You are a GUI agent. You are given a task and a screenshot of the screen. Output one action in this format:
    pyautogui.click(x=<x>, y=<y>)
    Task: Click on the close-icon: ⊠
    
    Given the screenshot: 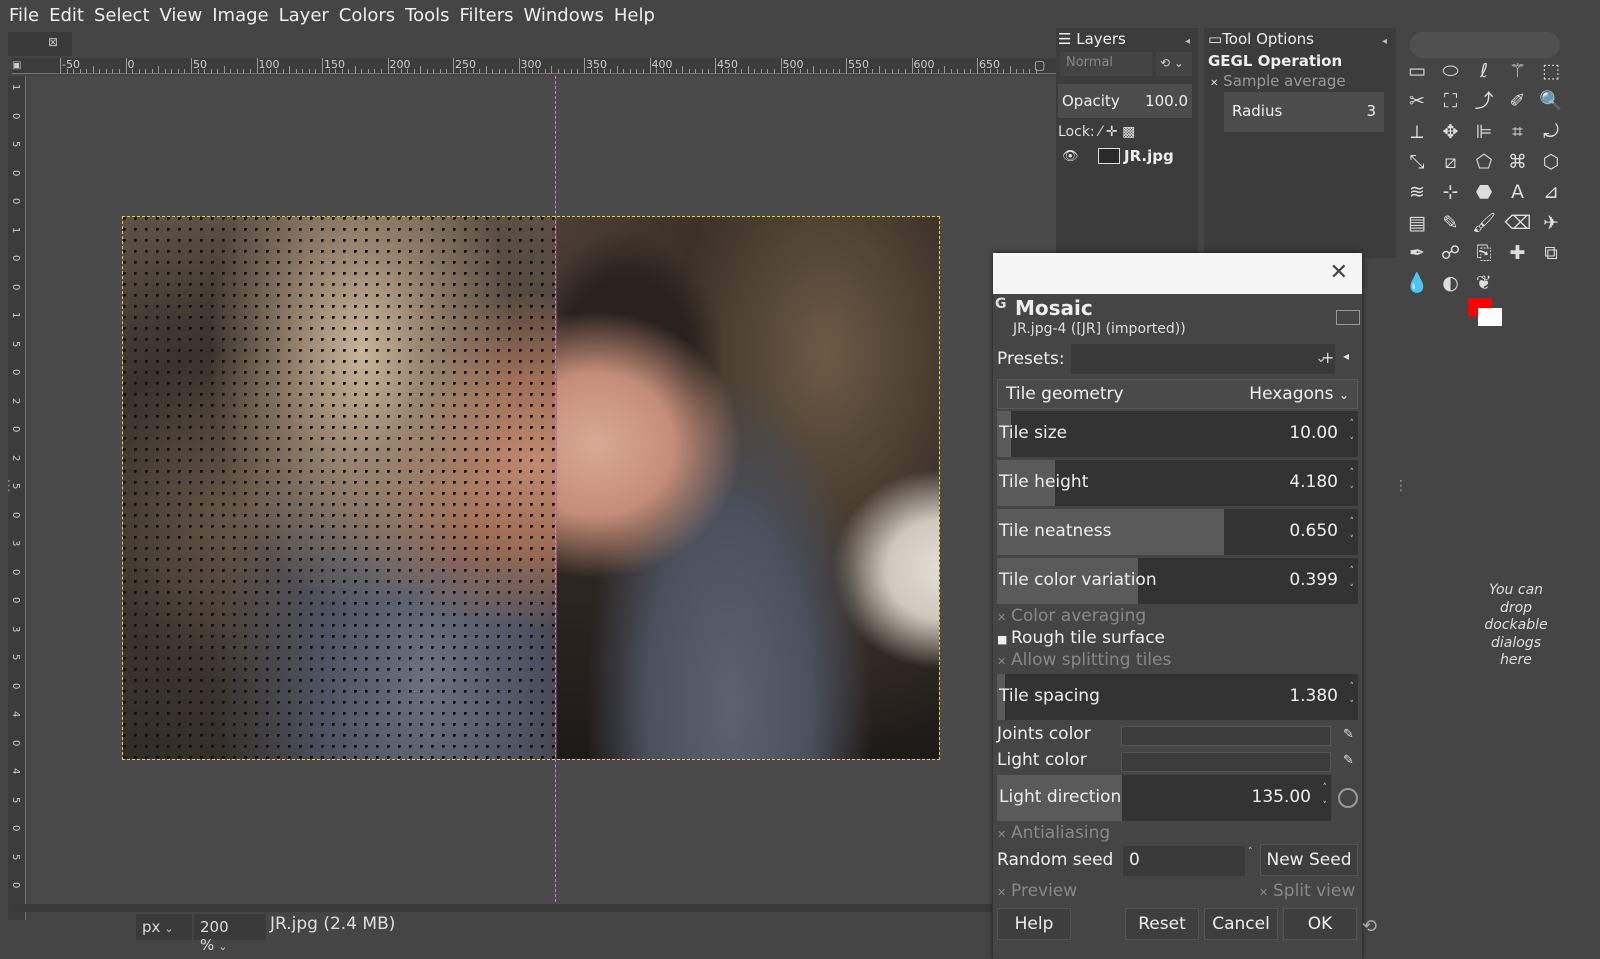 What is the action you would take?
    pyautogui.click(x=53, y=42)
    